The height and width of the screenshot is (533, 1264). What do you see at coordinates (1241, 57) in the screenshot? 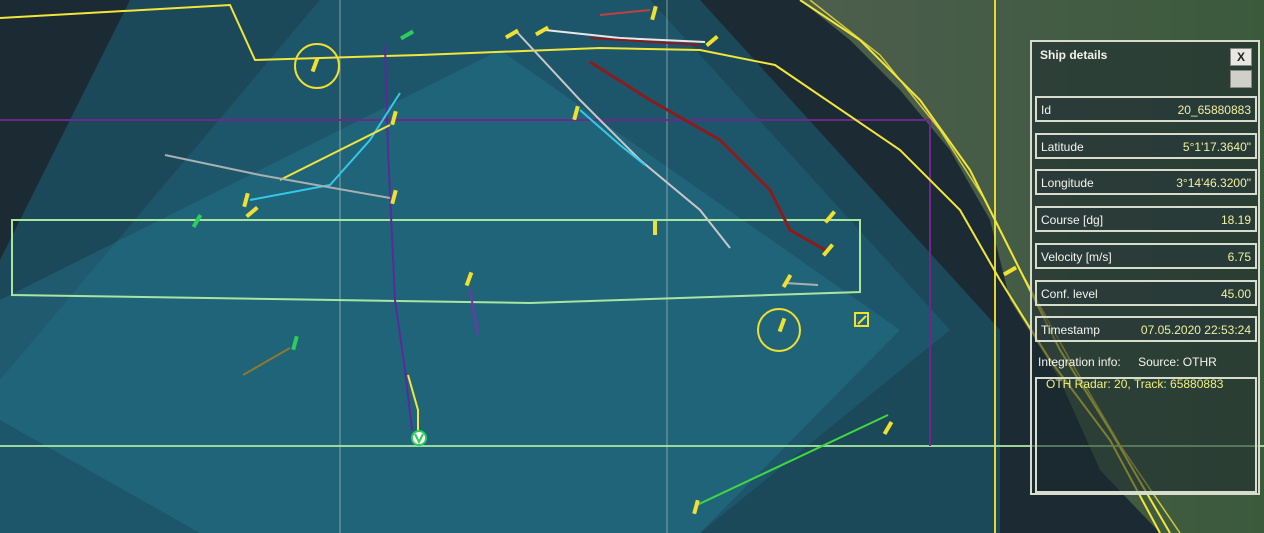
I see `close-button: X` at bounding box center [1241, 57].